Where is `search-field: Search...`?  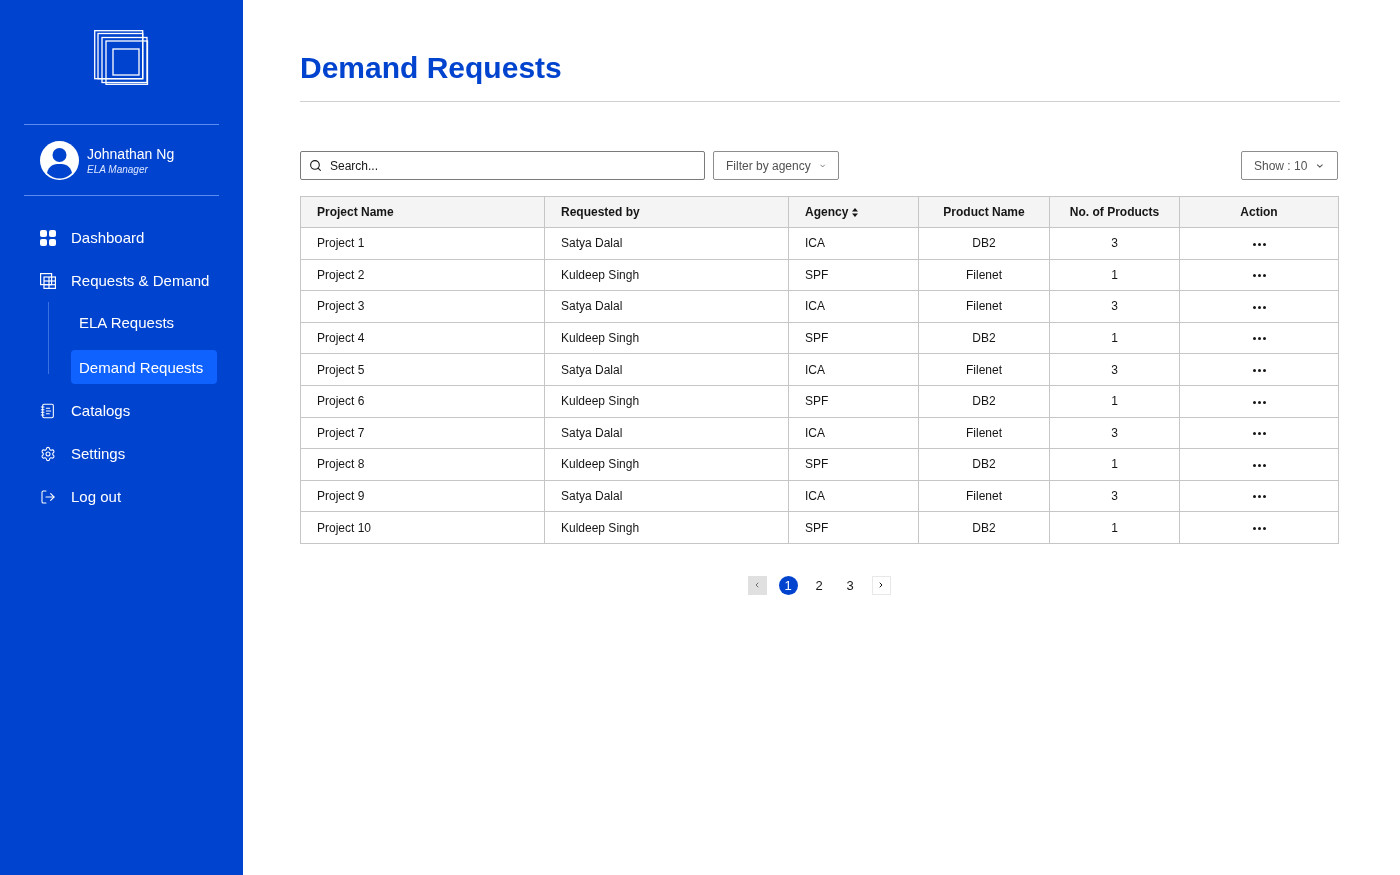 search-field: Search... is located at coordinates (502, 165).